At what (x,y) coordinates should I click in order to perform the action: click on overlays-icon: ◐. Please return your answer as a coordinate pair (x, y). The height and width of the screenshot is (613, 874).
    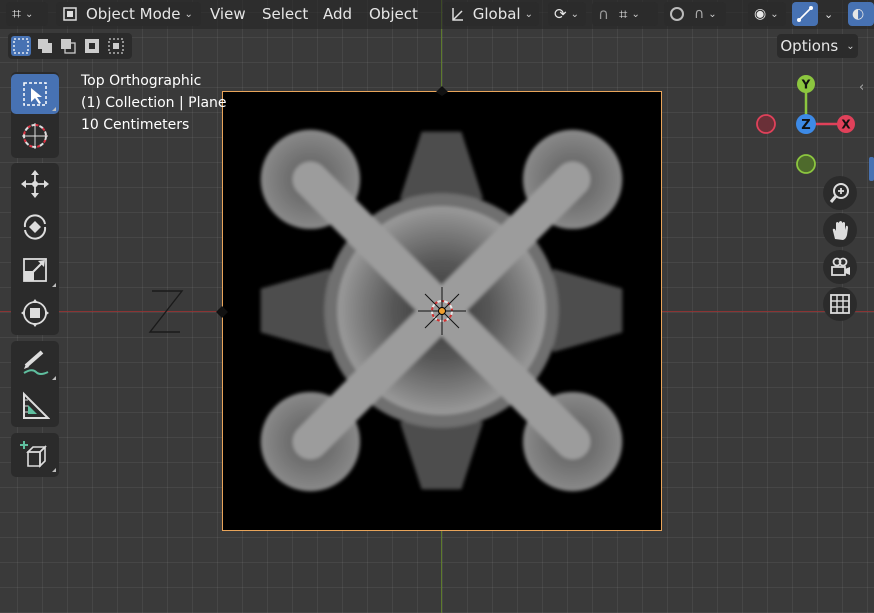
    Looking at the image, I should click on (858, 14).